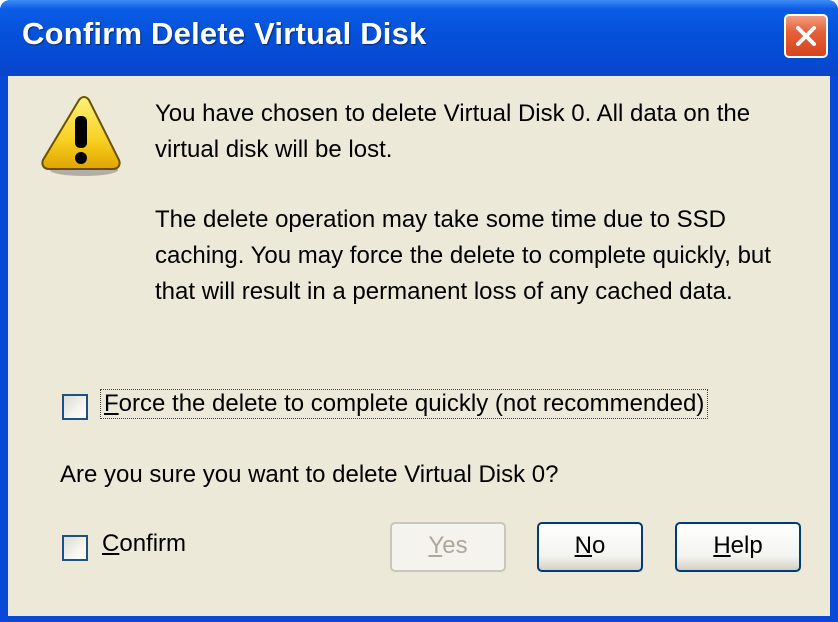 The width and height of the screenshot is (838, 622). Describe the element at coordinates (722, 545) in the screenshot. I see `help-hotkey: H` at that location.